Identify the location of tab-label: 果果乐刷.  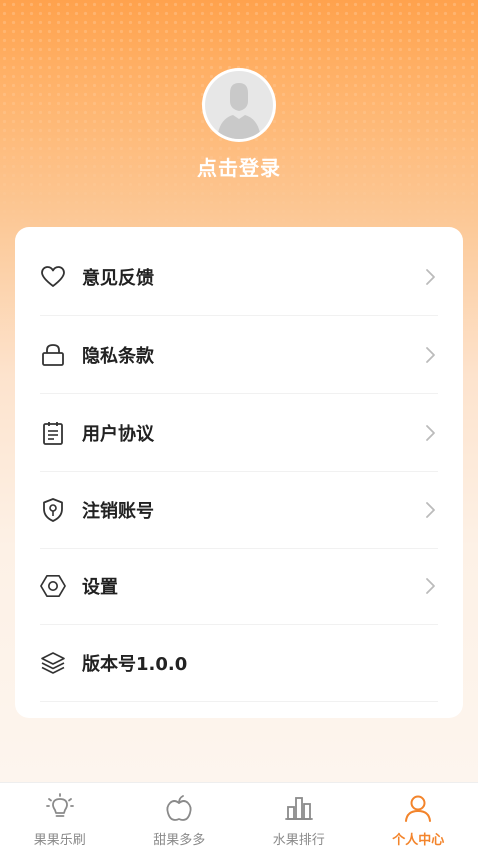
(59, 840).